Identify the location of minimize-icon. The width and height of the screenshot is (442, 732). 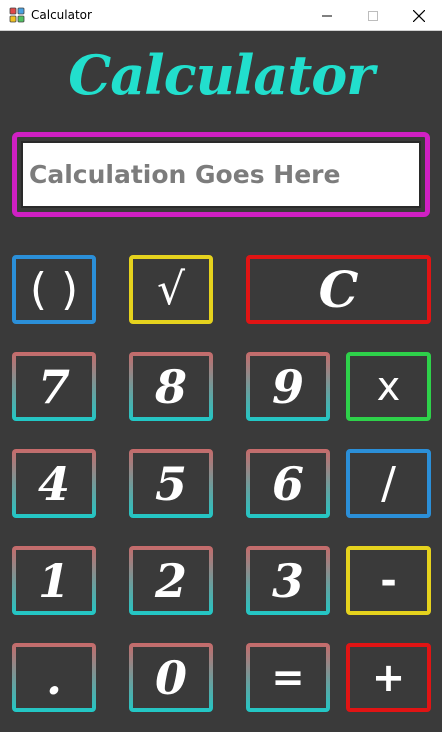
(327, 15).